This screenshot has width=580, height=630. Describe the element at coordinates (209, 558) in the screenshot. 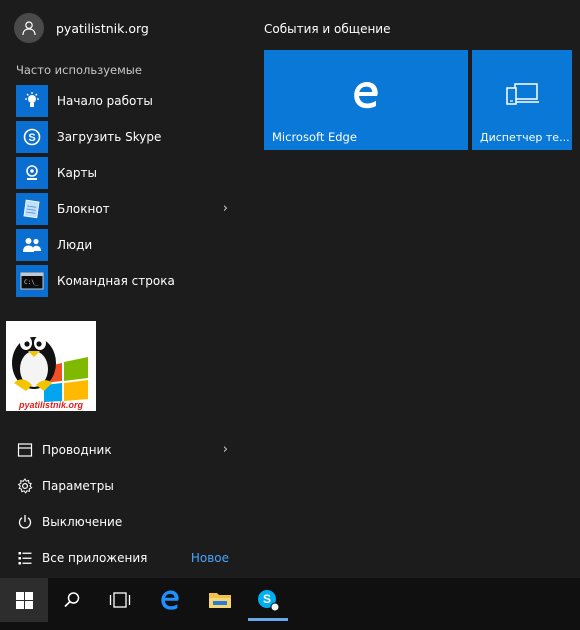

I see `new-badge: Новое` at that location.